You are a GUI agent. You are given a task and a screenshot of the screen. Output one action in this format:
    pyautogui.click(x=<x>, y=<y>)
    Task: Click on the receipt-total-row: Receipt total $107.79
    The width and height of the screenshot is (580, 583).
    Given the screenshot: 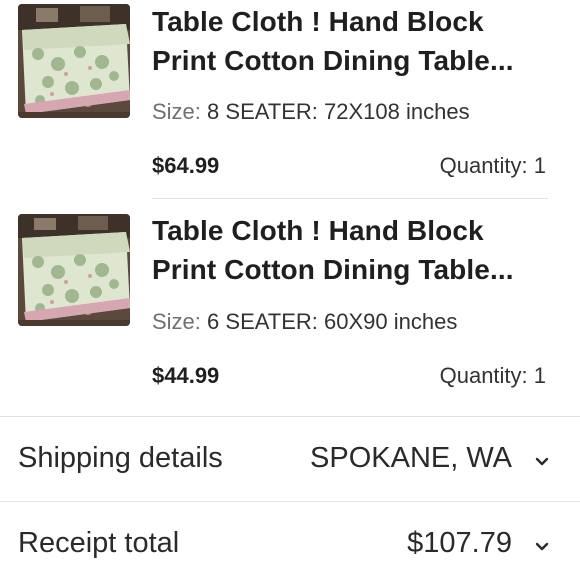 What is the action you would take?
    pyautogui.click(x=290, y=543)
    